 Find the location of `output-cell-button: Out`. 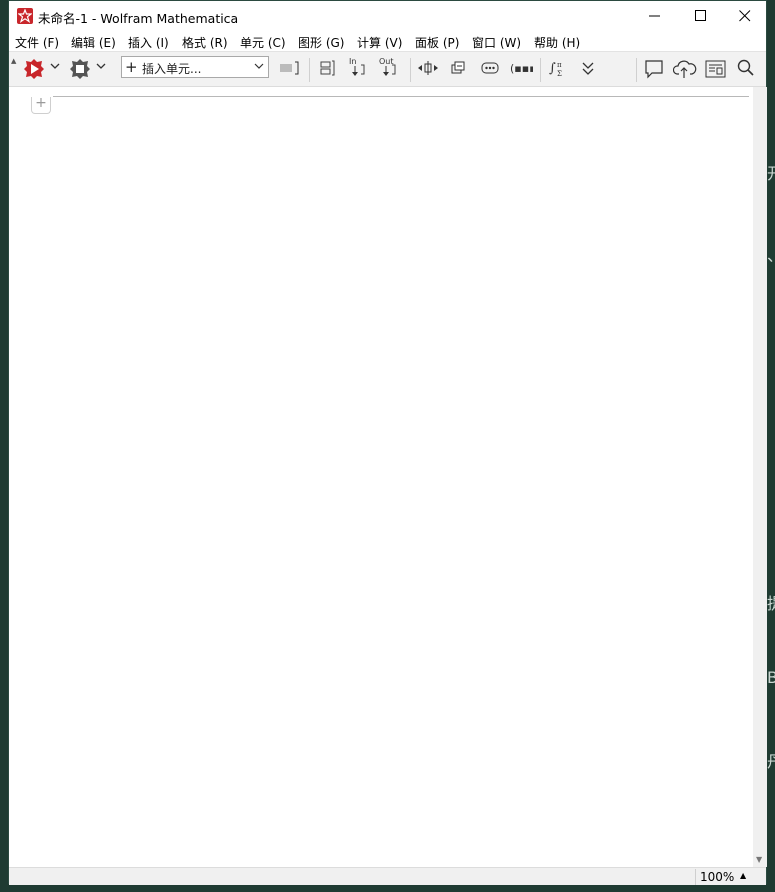

output-cell-button: Out is located at coordinates (388, 67).